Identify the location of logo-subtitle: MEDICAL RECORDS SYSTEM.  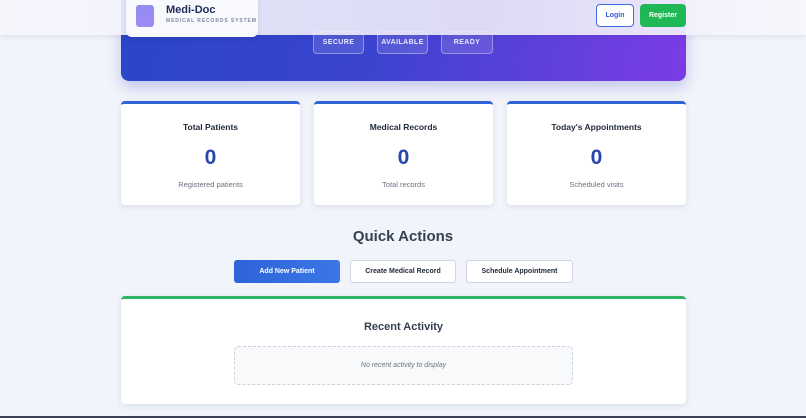
(211, 21).